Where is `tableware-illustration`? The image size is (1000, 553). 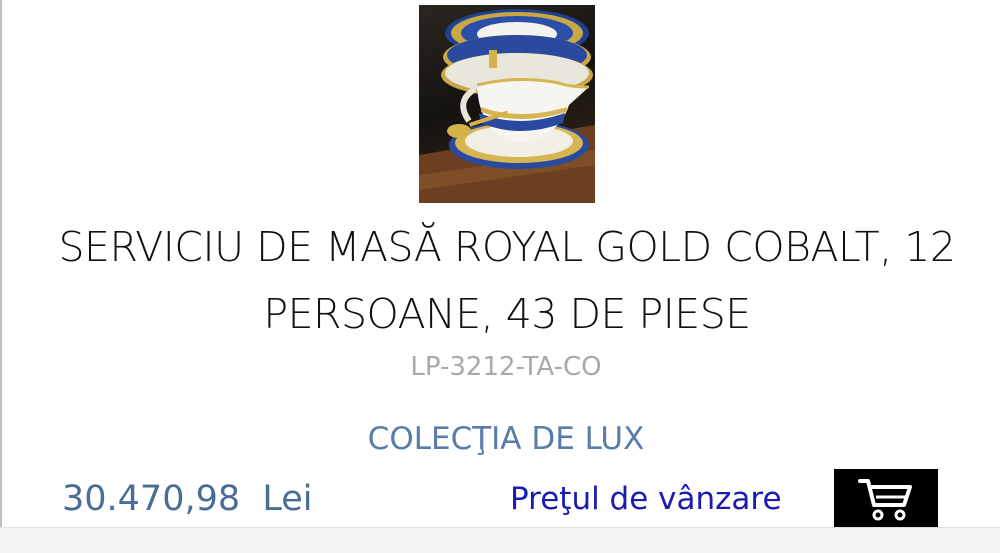 tableware-illustration is located at coordinates (507, 106).